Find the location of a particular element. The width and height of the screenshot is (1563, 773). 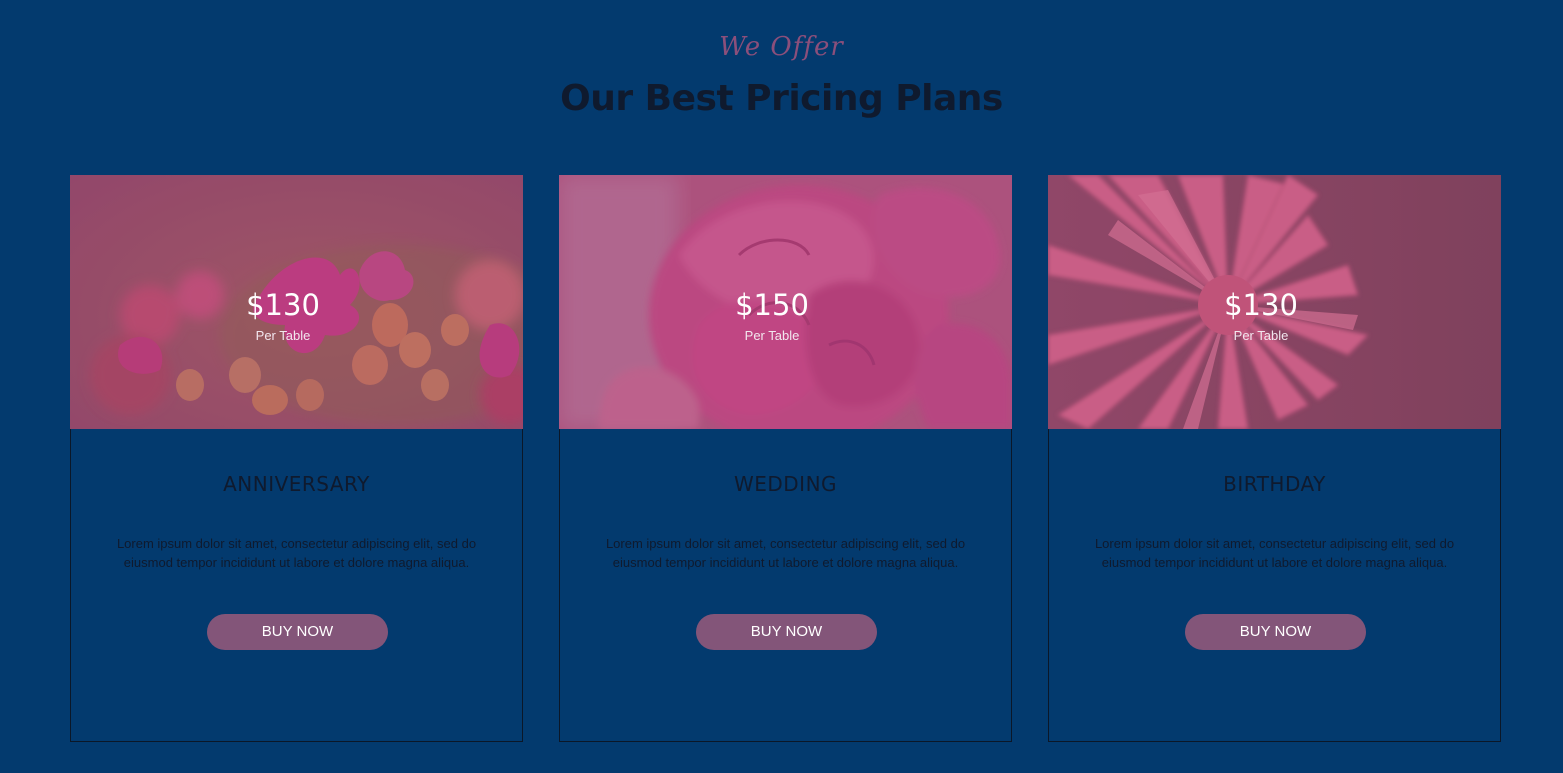

plan-name: WEDDING is located at coordinates (785, 484).